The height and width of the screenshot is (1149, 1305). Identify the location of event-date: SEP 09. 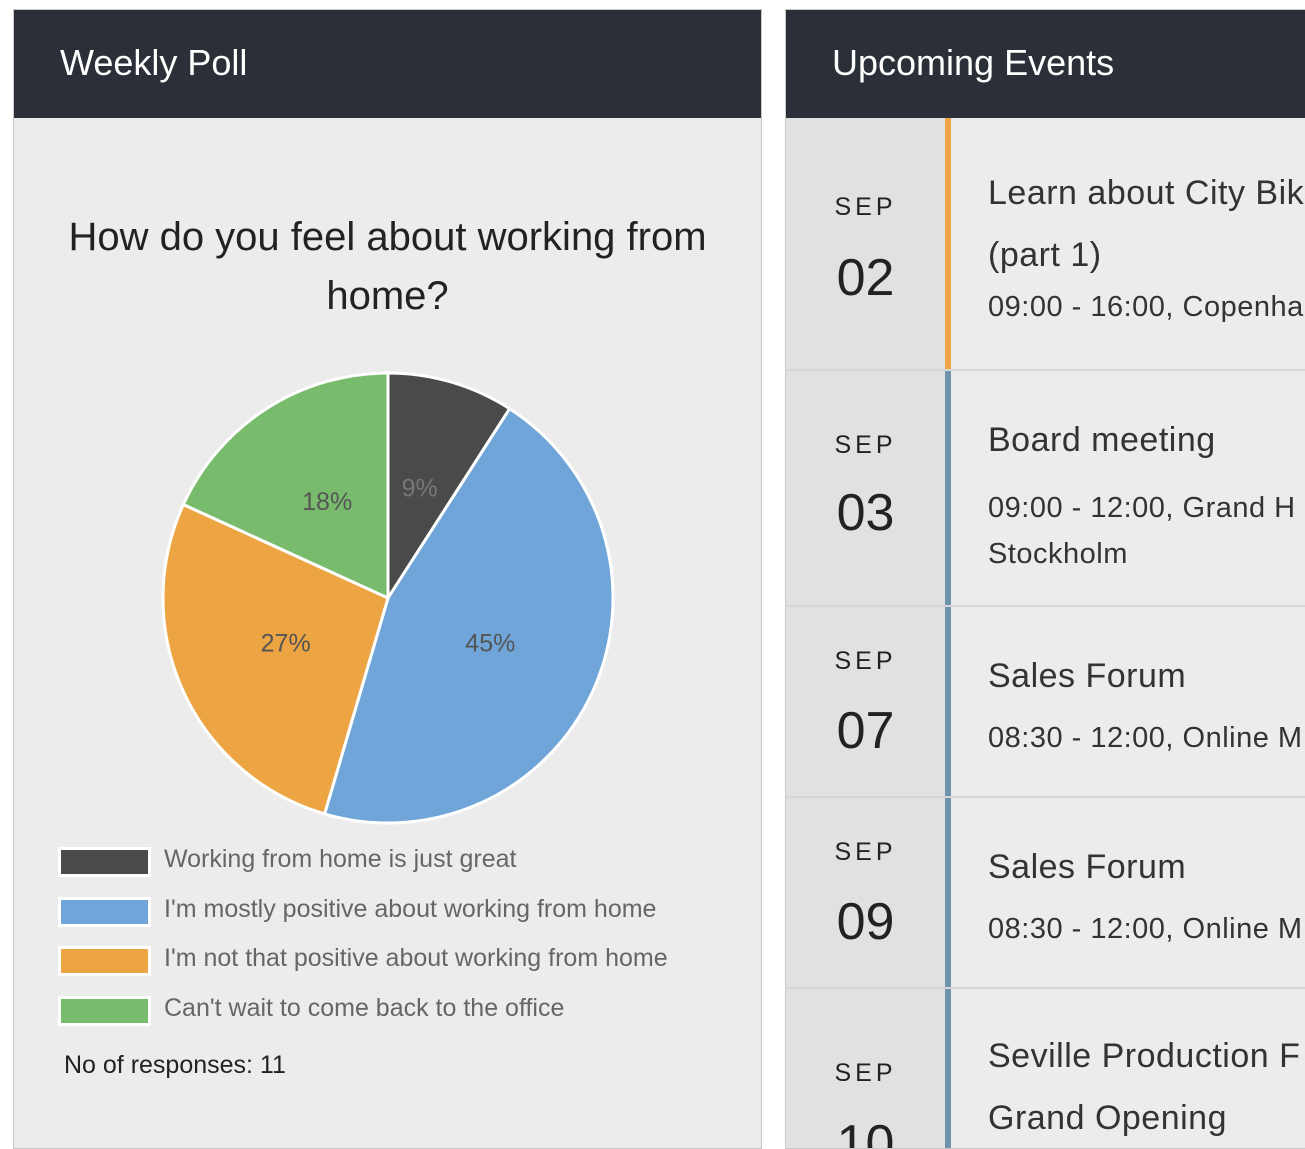
(865, 892).